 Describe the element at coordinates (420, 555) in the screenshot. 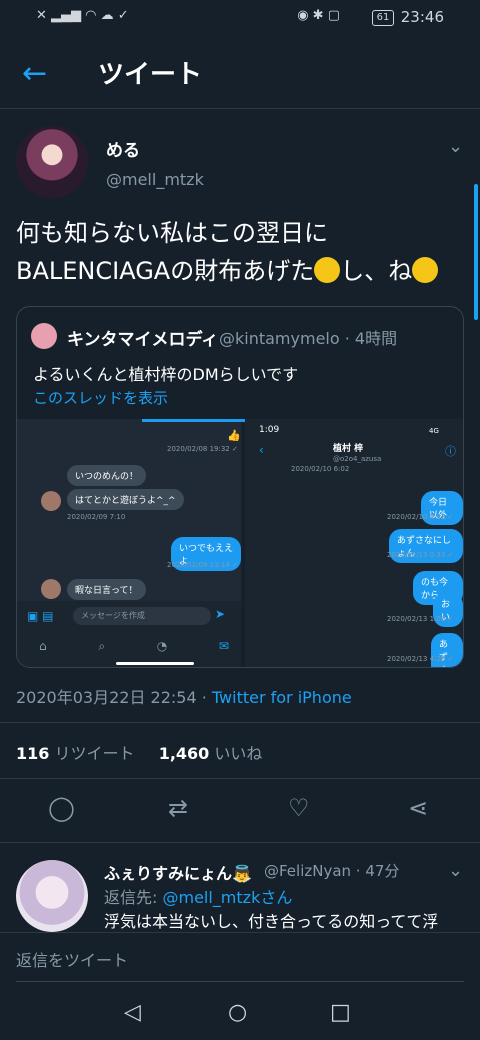

I see `dm-timestamp: 2020/02/13 0:33 ✓` at that location.